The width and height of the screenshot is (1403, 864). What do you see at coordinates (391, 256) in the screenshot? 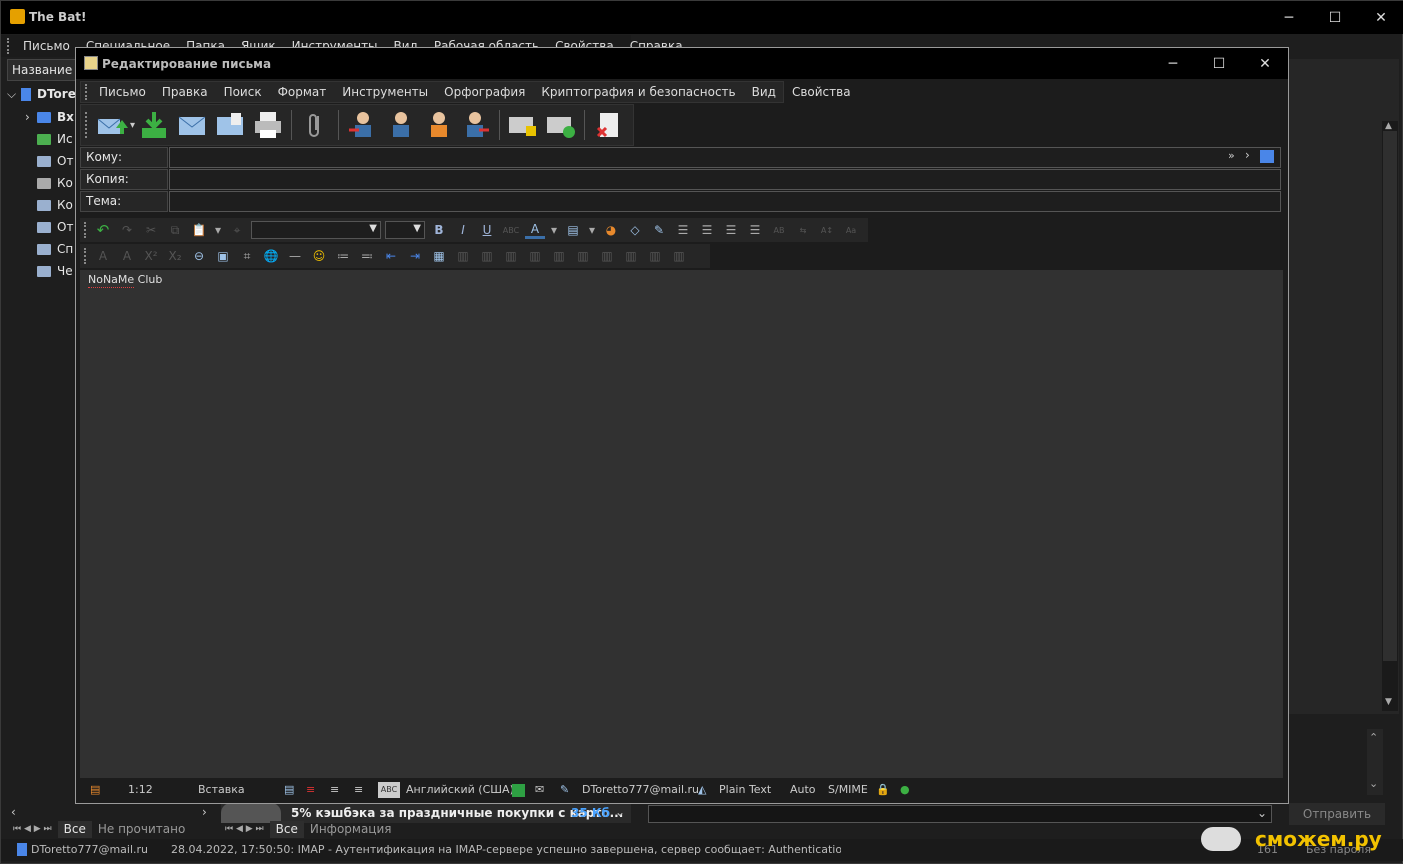
I see `outdent-icon: ⇤` at bounding box center [391, 256].